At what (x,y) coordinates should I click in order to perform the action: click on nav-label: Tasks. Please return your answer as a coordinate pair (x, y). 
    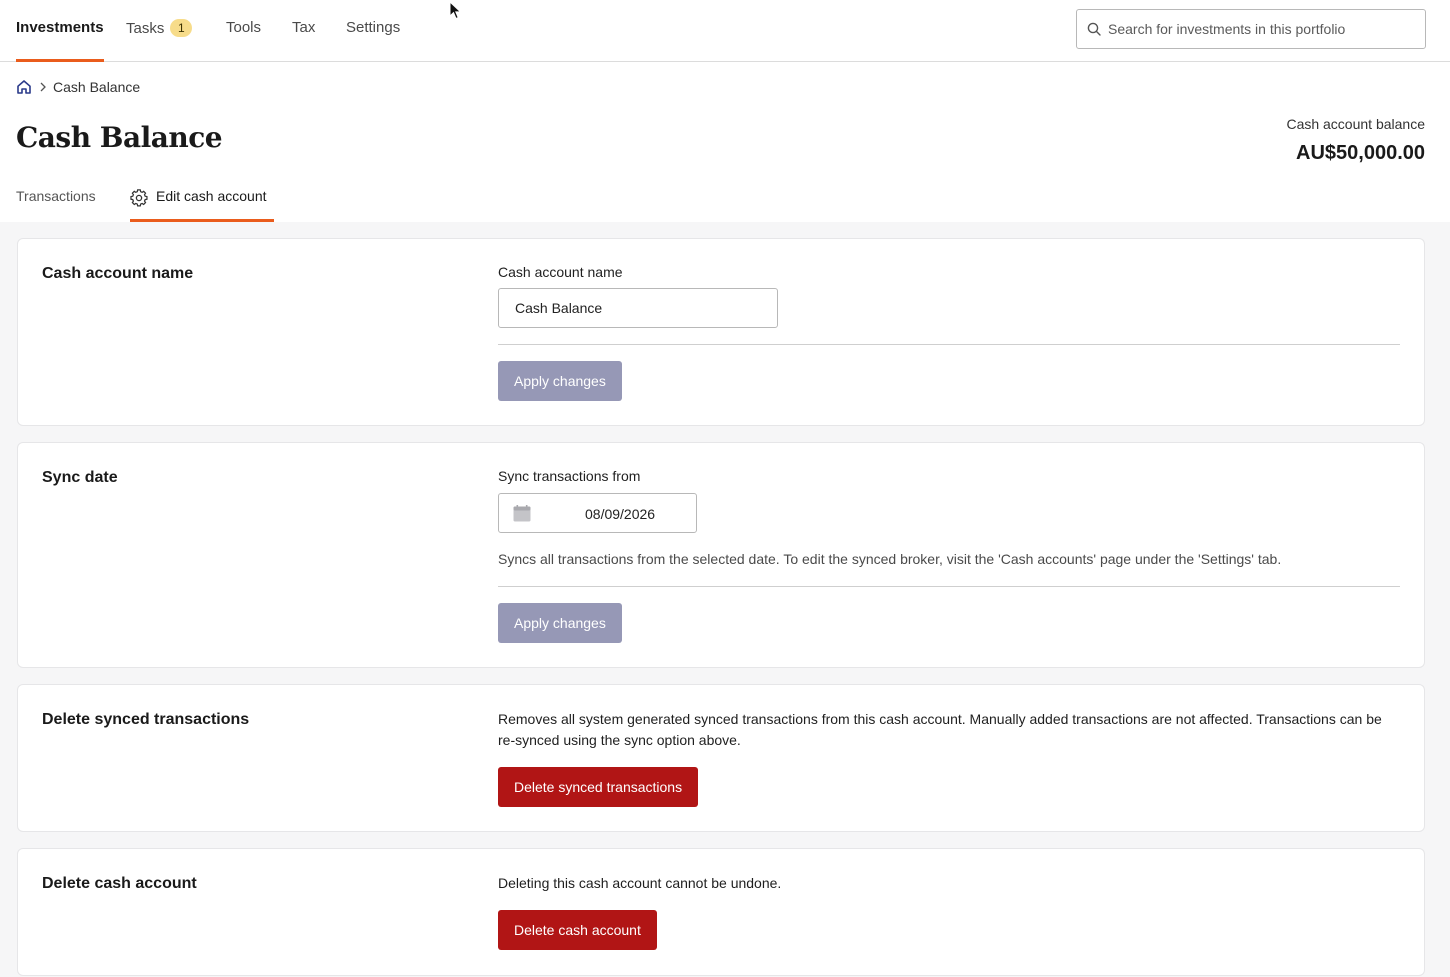
    Looking at the image, I should click on (145, 28).